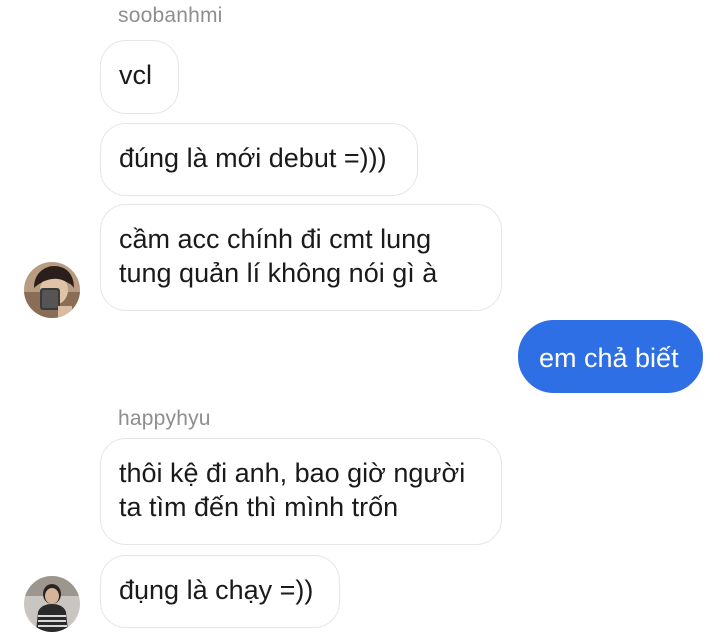  I want to click on message-bubble-incoming: vcl, so click(139, 77).